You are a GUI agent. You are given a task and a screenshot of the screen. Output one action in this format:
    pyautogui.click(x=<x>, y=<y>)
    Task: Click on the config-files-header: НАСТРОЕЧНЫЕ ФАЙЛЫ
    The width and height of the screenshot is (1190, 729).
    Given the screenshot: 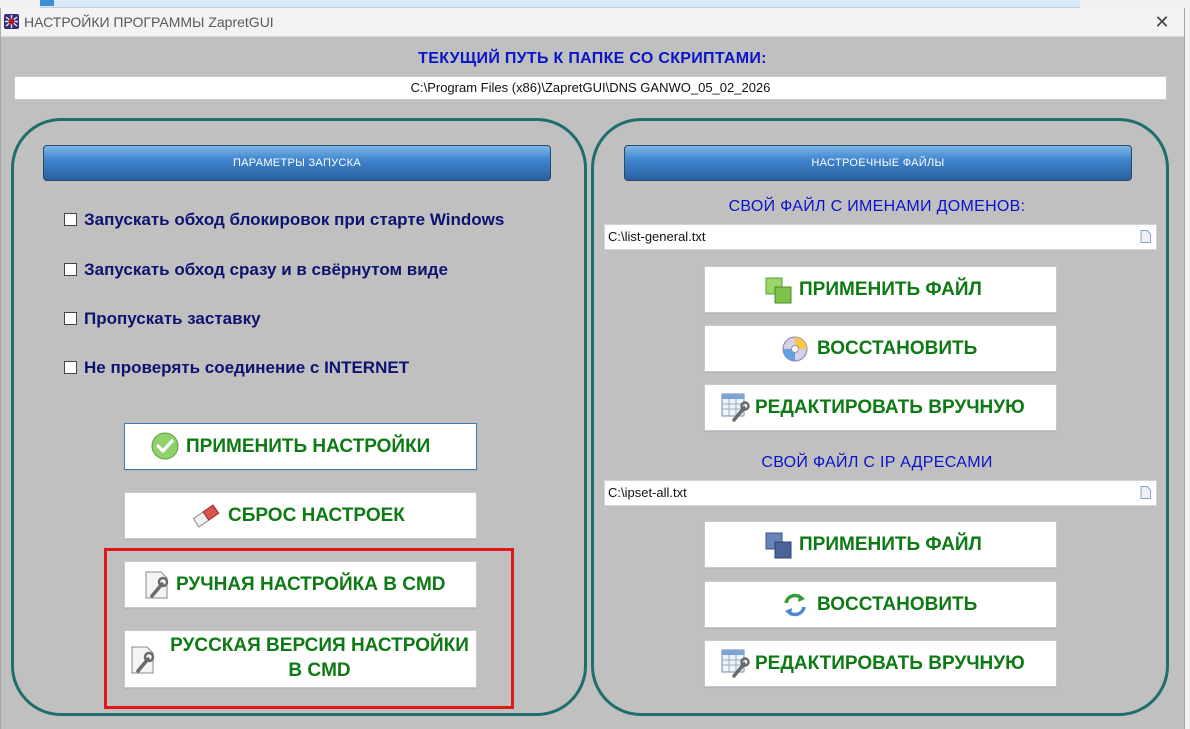 What is the action you would take?
    pyautogui.click(x=878, y=163)
    